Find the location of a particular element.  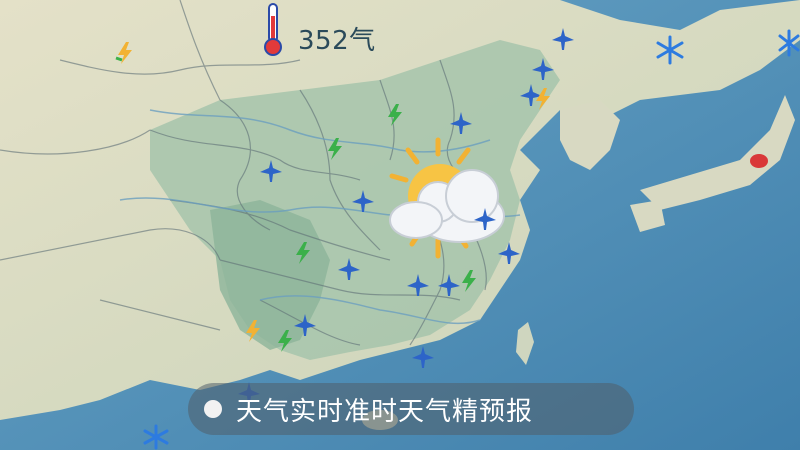

rain-icon is located at coordinates (759, 161).